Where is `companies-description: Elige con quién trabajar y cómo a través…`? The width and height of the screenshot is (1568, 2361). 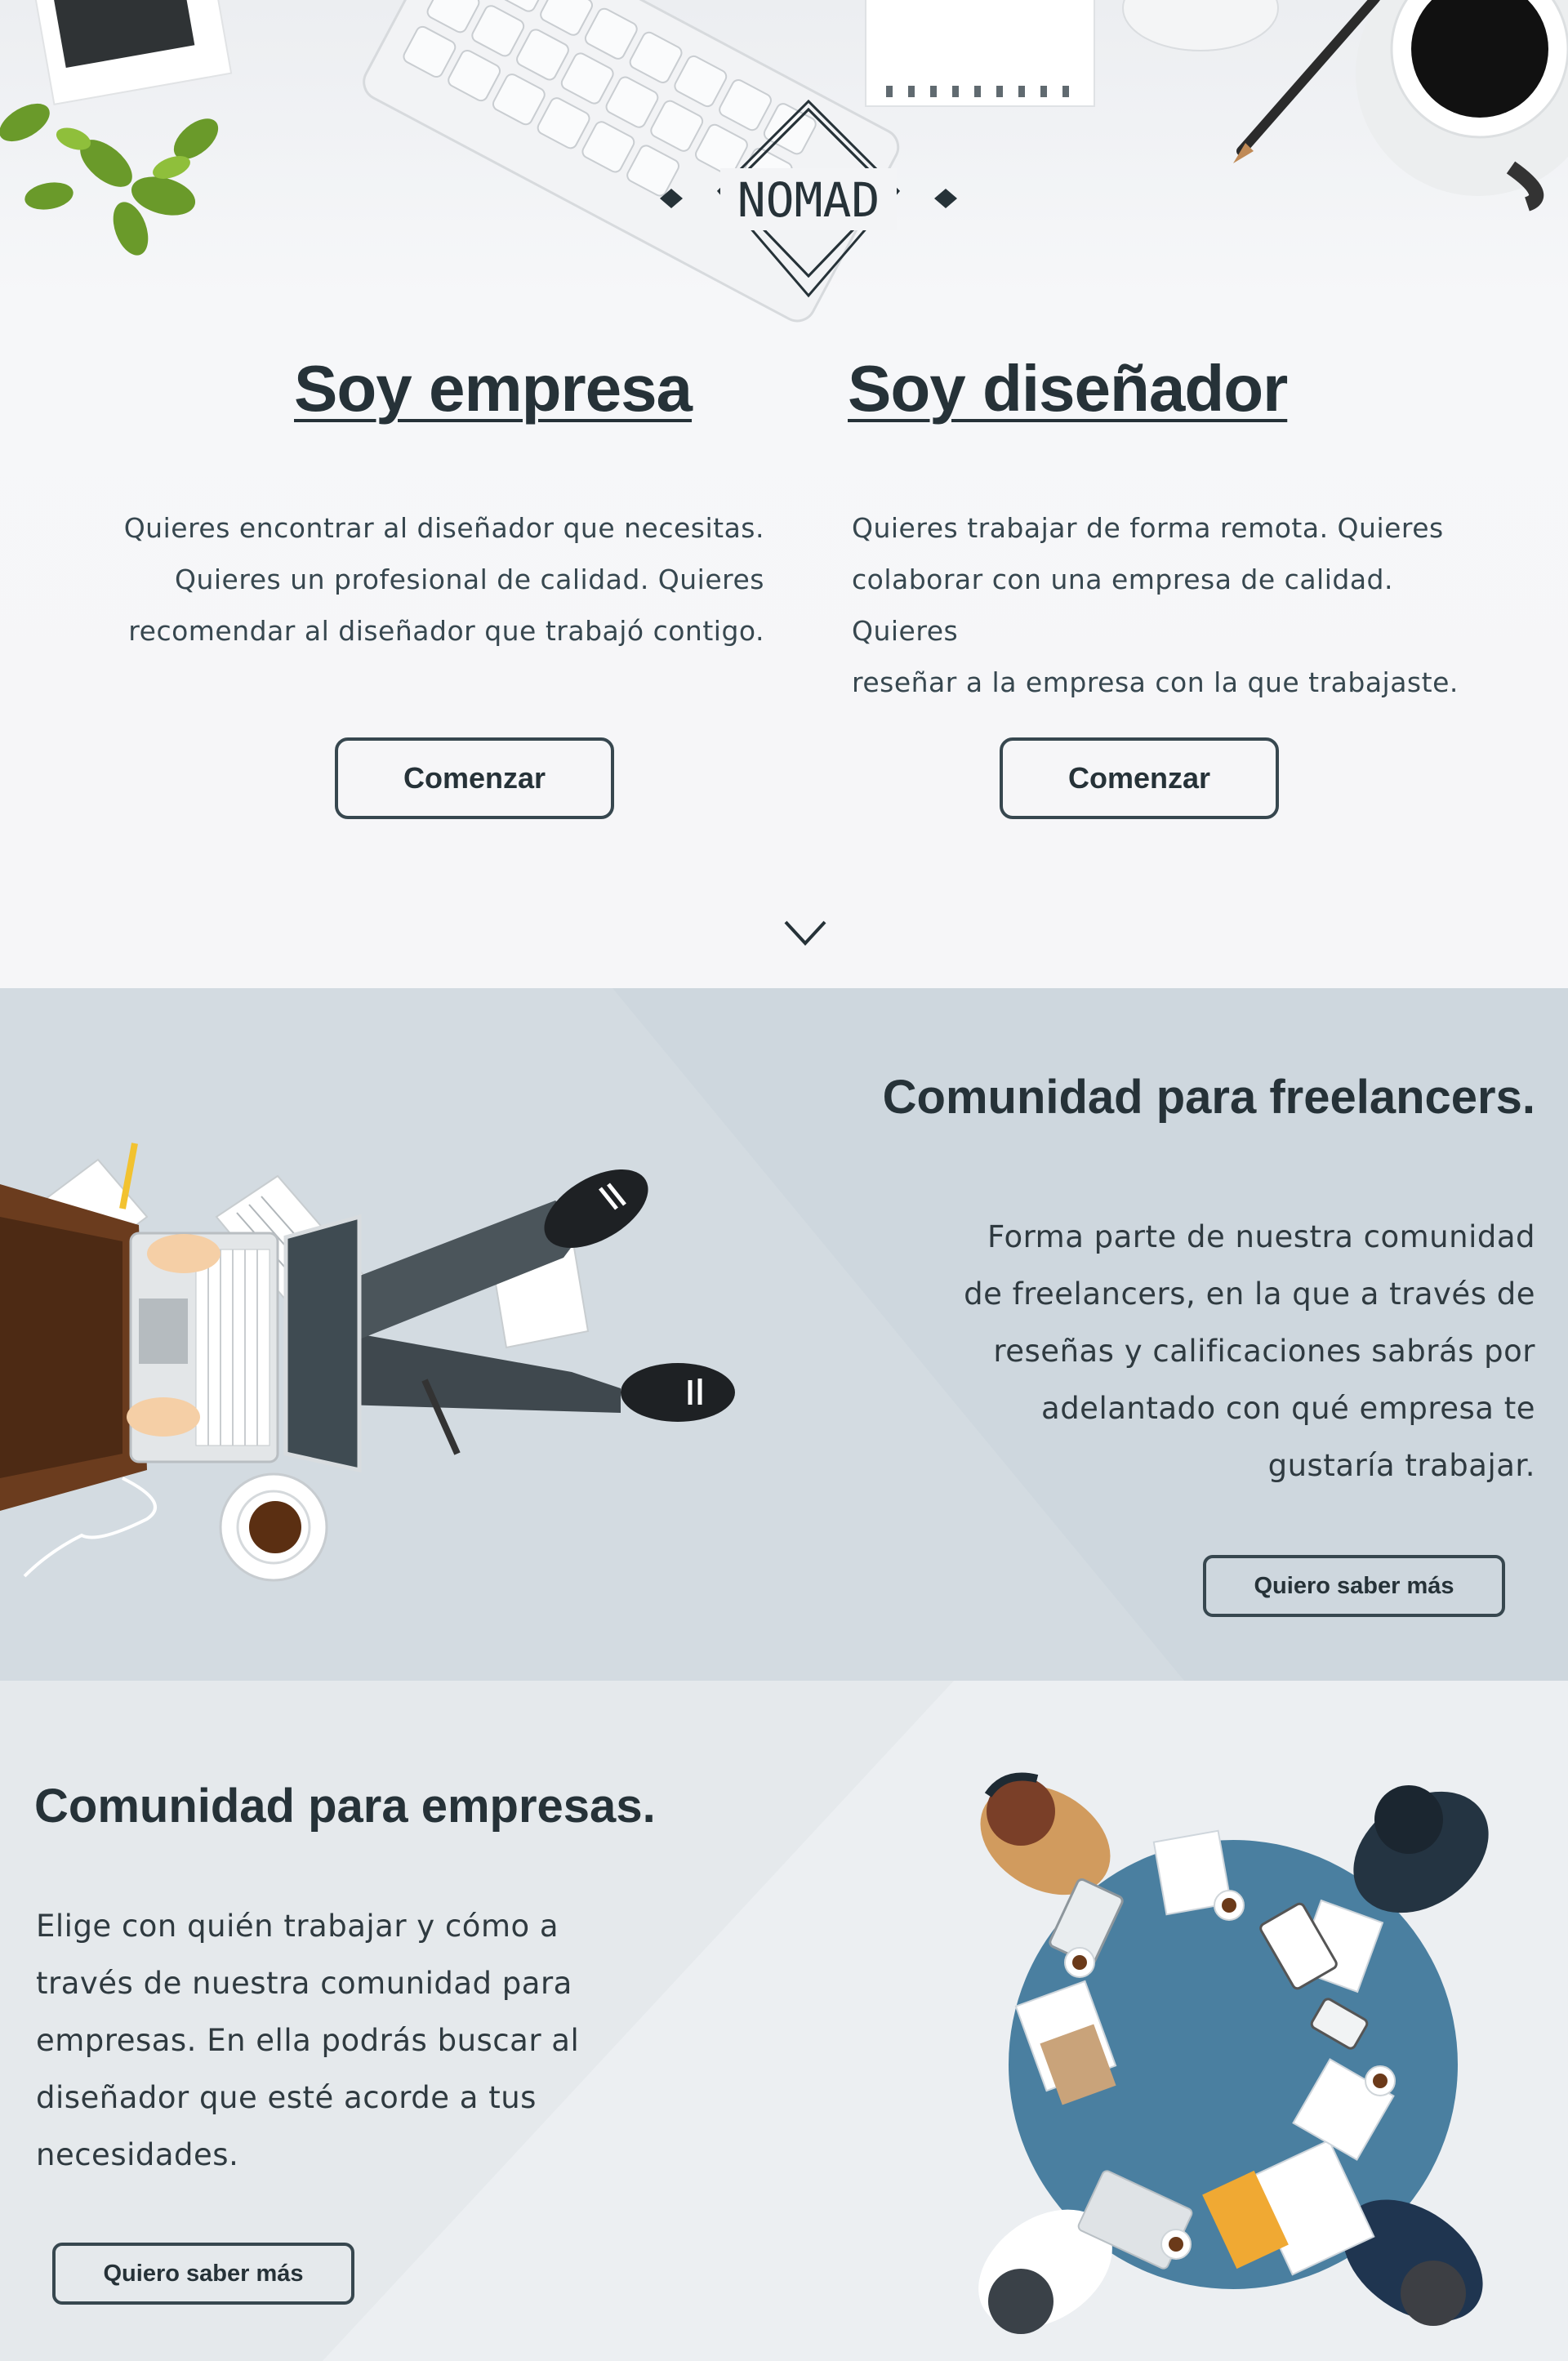 companies-description: Elige con quién trabajar y cómo a través… is located at coordinates (346, 2041).